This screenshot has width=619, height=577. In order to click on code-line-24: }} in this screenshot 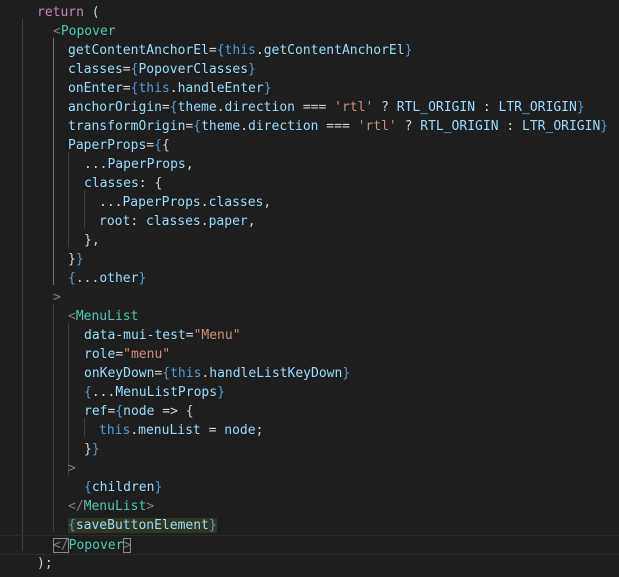, I will do `click(309, 449)`.